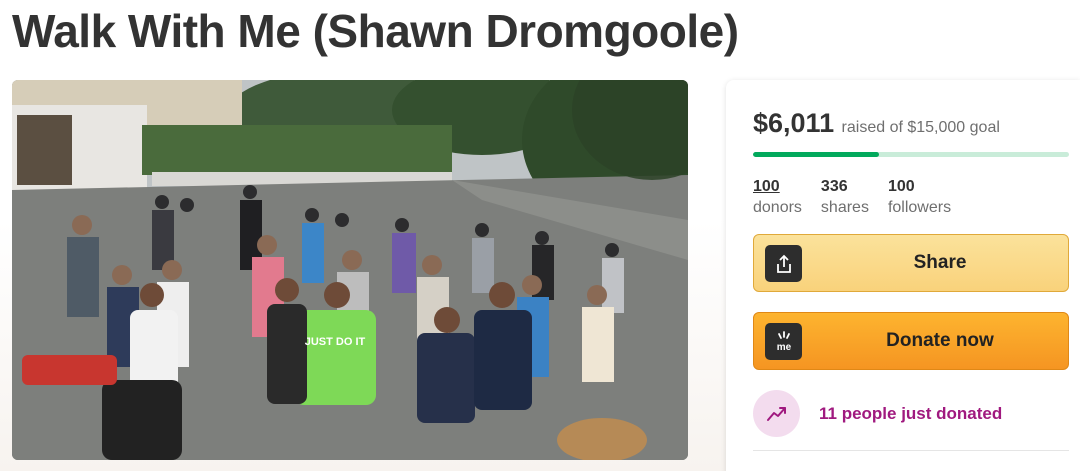  What do you see at coordinates (776, 413) in the screenshot?
I see `trending-up-icon` at bounding box center [776, 413].